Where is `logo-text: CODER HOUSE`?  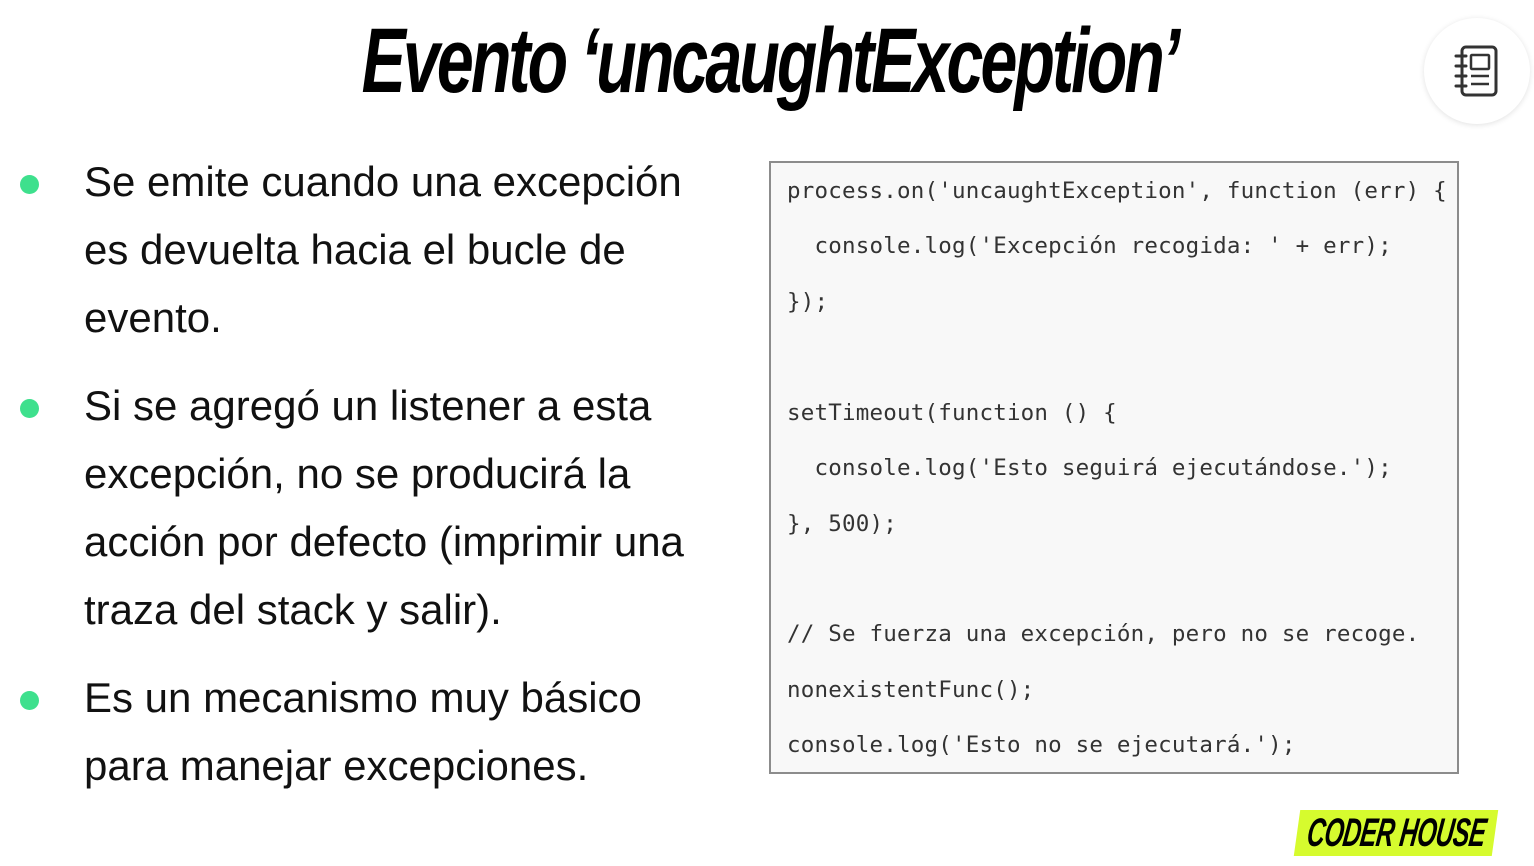 logo-text: CODER HOUSE is located at coordinates (1396, 832).